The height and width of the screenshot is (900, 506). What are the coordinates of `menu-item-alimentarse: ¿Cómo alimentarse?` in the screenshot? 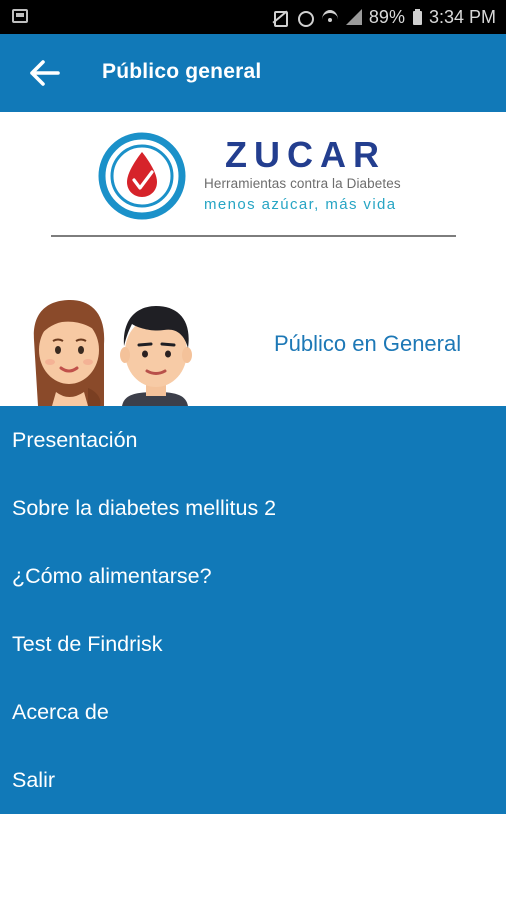 It's located at (253, 576).